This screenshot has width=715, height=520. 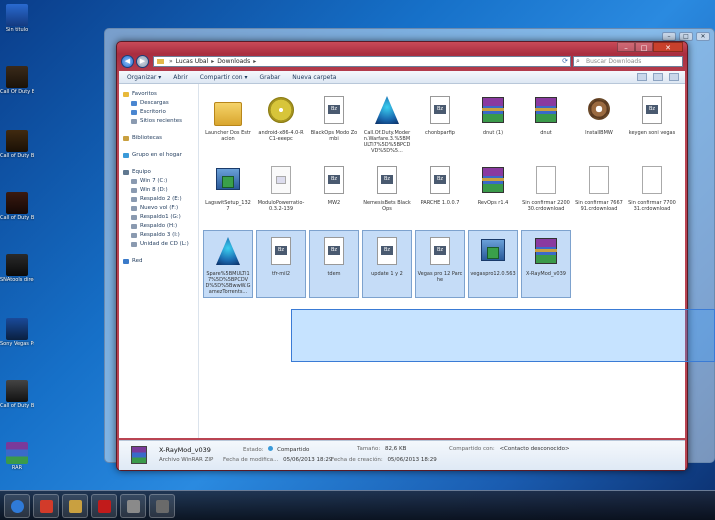 I want to click on sidebar-item: Equipo, so click(x=158, y=172).